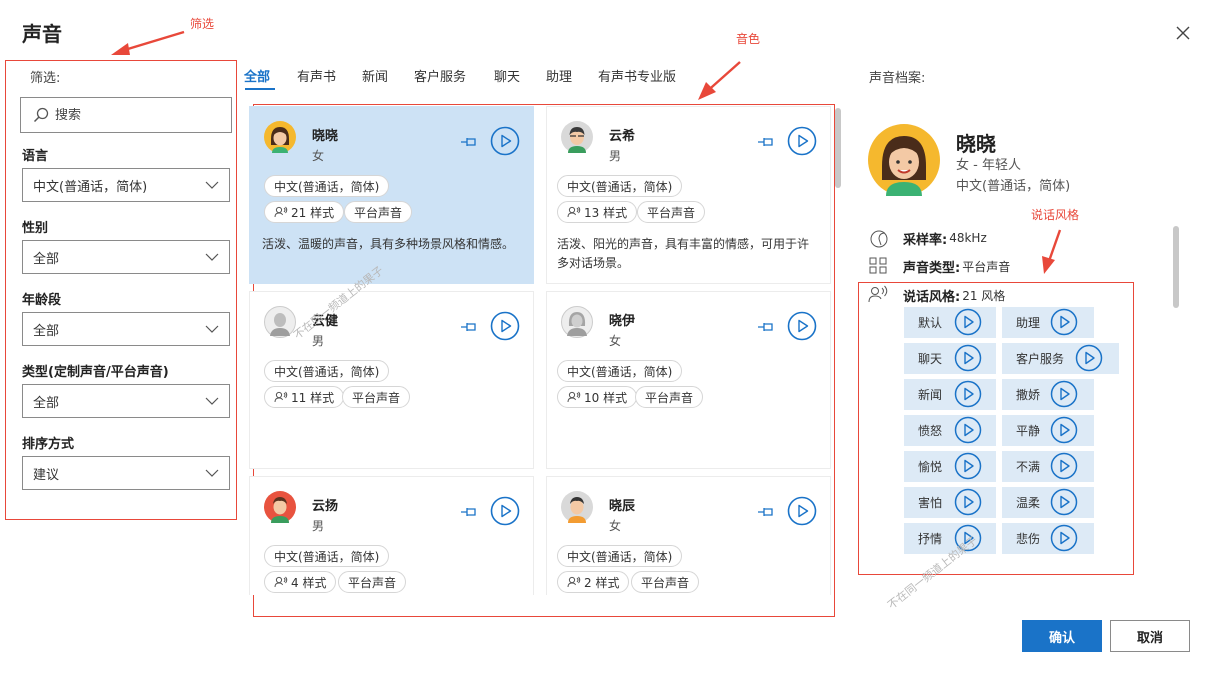  Describe the element at coordinates (748, 39) in the screenshot. I see `annotation-voices-label: 音色` at that location.